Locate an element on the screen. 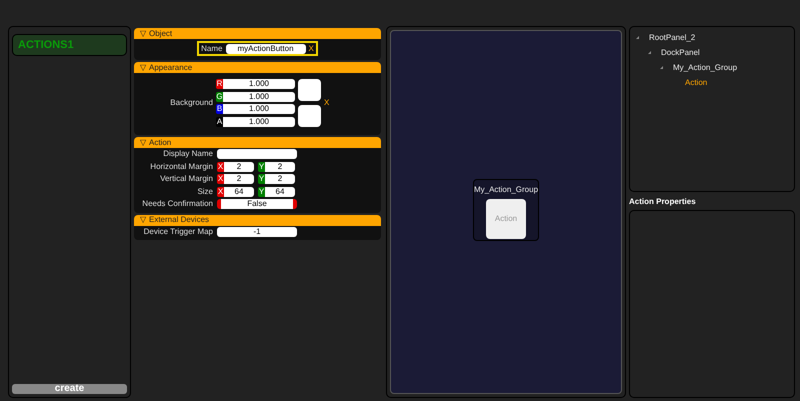 The image size is (800, 401). input-field: -1 is located at coordinates (257, 231).